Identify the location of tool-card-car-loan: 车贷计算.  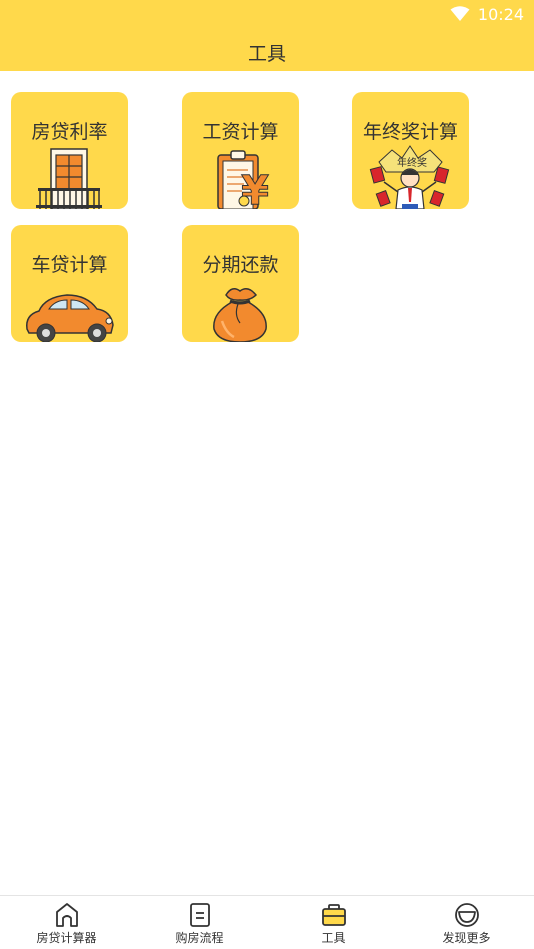
(69, 283).